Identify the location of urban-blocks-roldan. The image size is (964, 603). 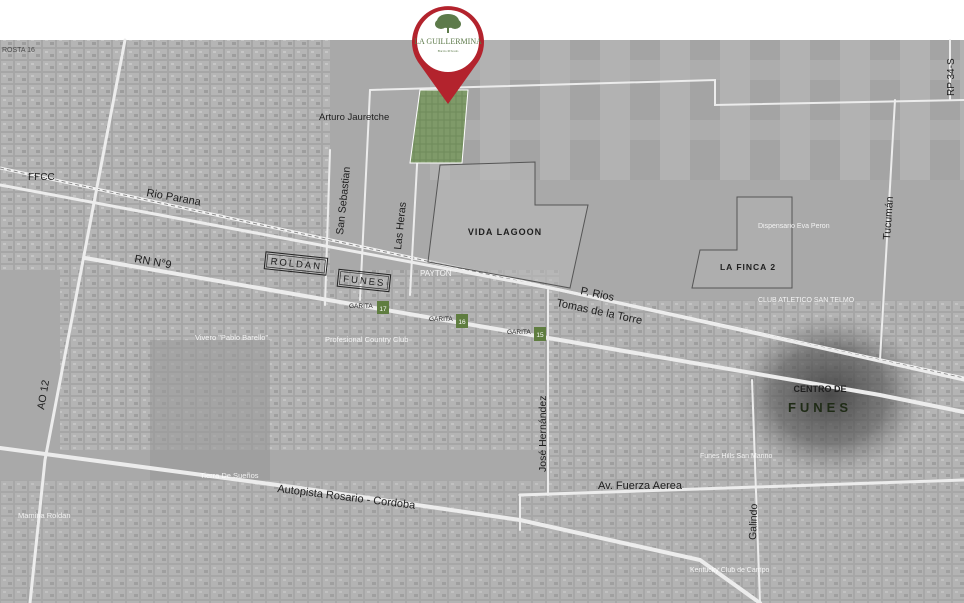
(165, 155).